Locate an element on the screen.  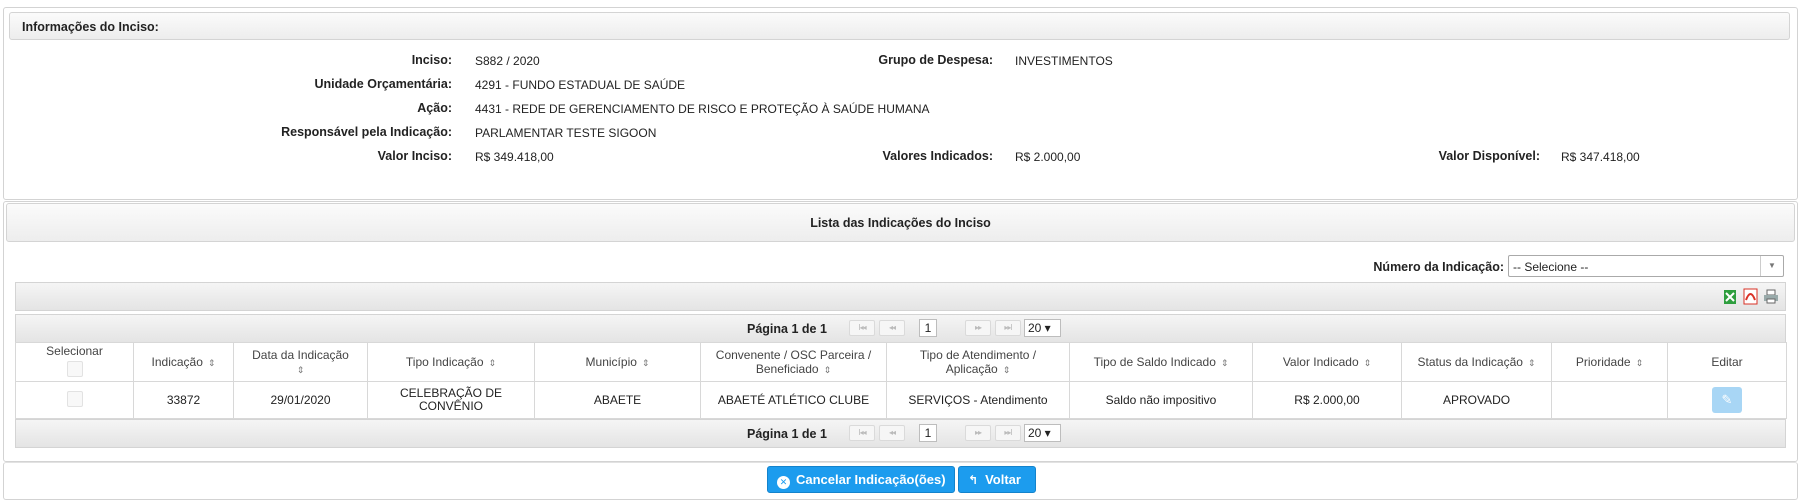
edit-icon: ✎ is located at coordinates (1727, 399).